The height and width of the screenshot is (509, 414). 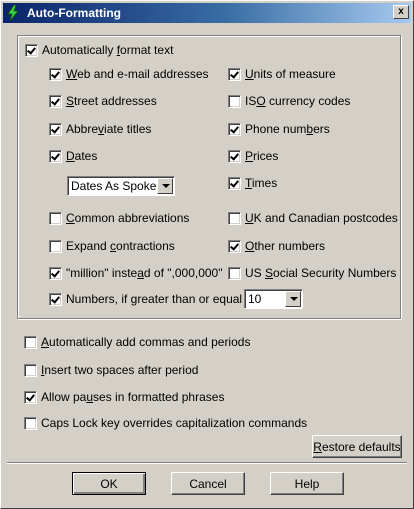 What do you see at coordinates (401, 12) in the screenshot?
I see `close-button: x` at bounding box center [401, 12].